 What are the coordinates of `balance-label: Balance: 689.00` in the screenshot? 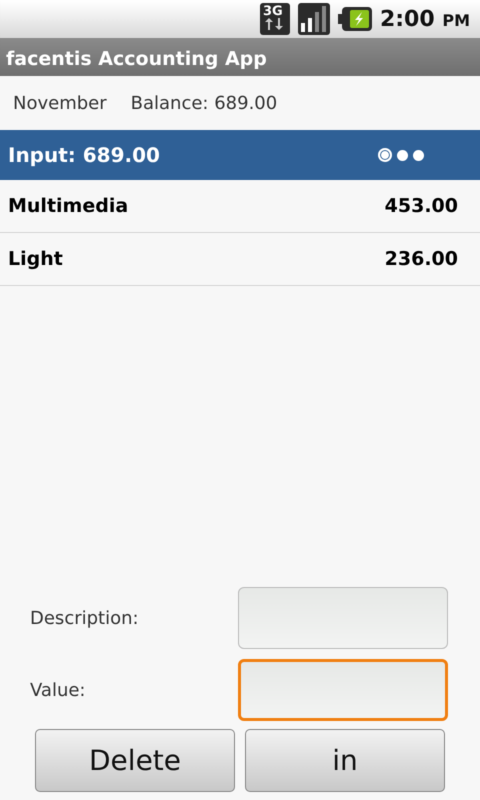 It's located at (204, 104).